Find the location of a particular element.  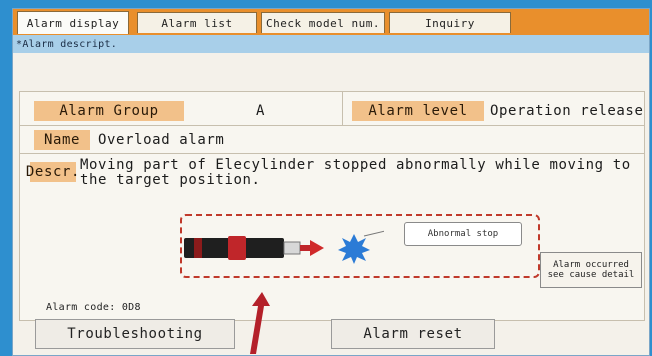

section-label: *Alarm descript. is located at coordinates (331, 44).